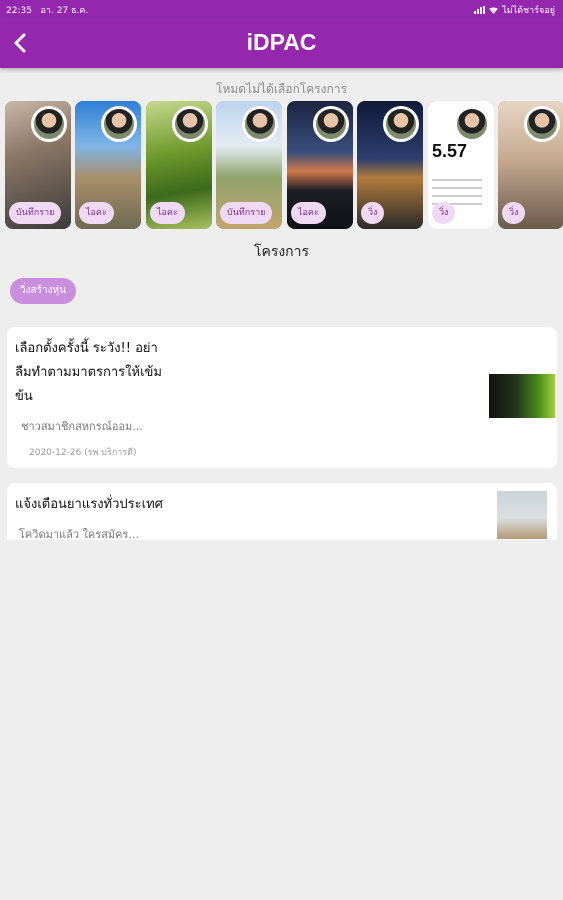  I want to click on status-indicators: ไม่ได้ชาร์จอยู่, so click(514, 10).